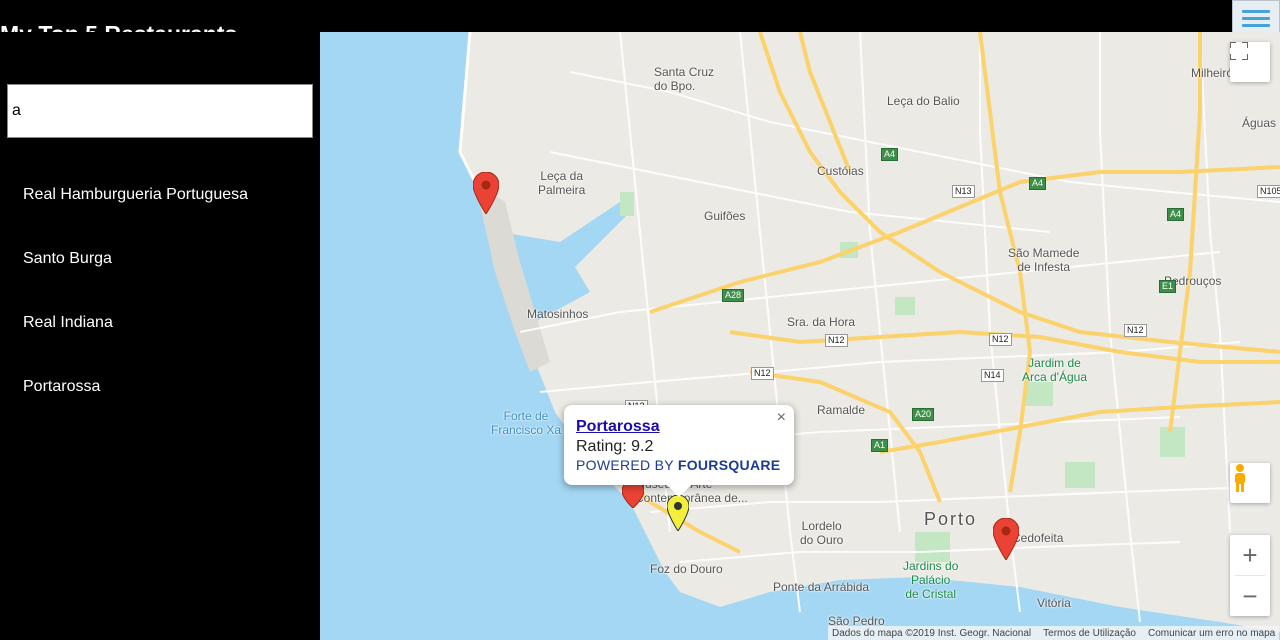 Image resolution: width=1280 pixels, height=640 pixels. What do you see at coordinates (781, 418) in the screenshot?
I see `info-window-close-button: ×` at bounding box center [781, 418].